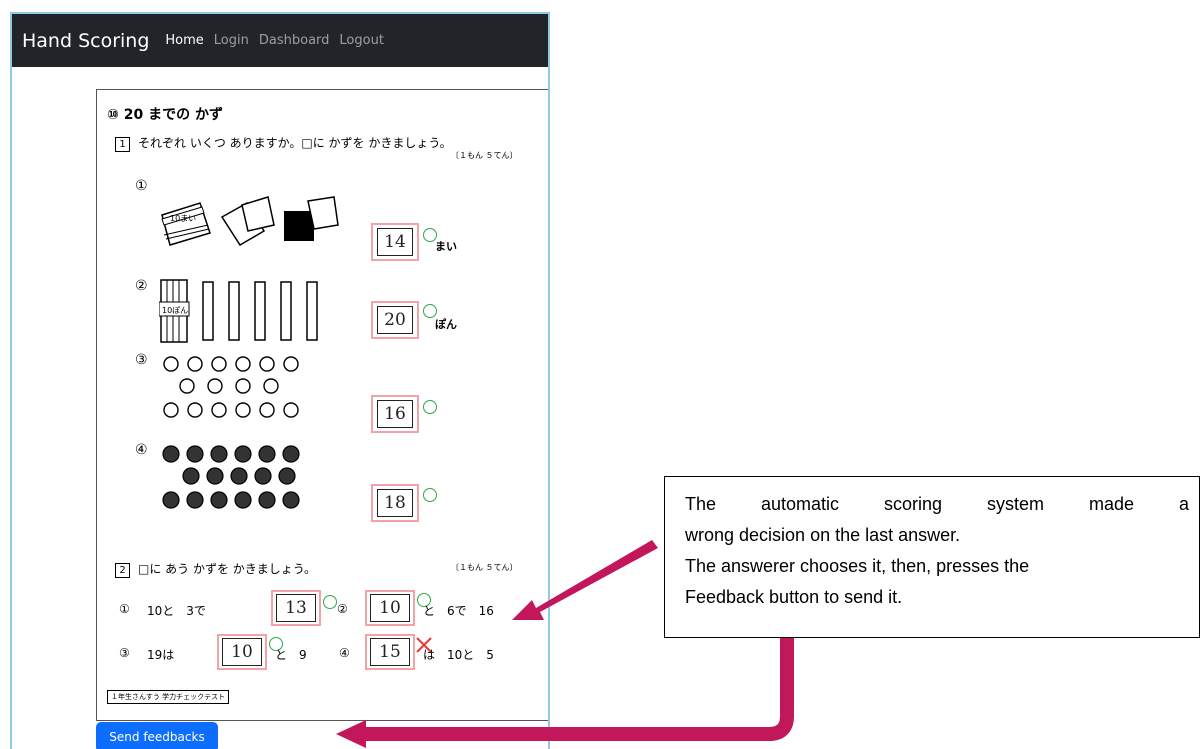  I want to click on q2-item3-number: ③, so click(124, 653).